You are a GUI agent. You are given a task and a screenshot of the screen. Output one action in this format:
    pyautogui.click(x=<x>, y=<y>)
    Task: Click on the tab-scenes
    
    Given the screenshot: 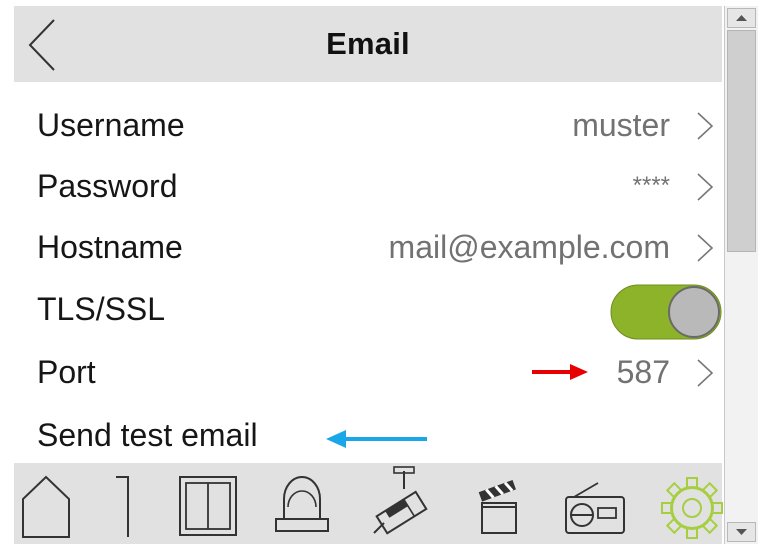 What is the action you would take?
    pyautogui.click(x=502, y=503)
    